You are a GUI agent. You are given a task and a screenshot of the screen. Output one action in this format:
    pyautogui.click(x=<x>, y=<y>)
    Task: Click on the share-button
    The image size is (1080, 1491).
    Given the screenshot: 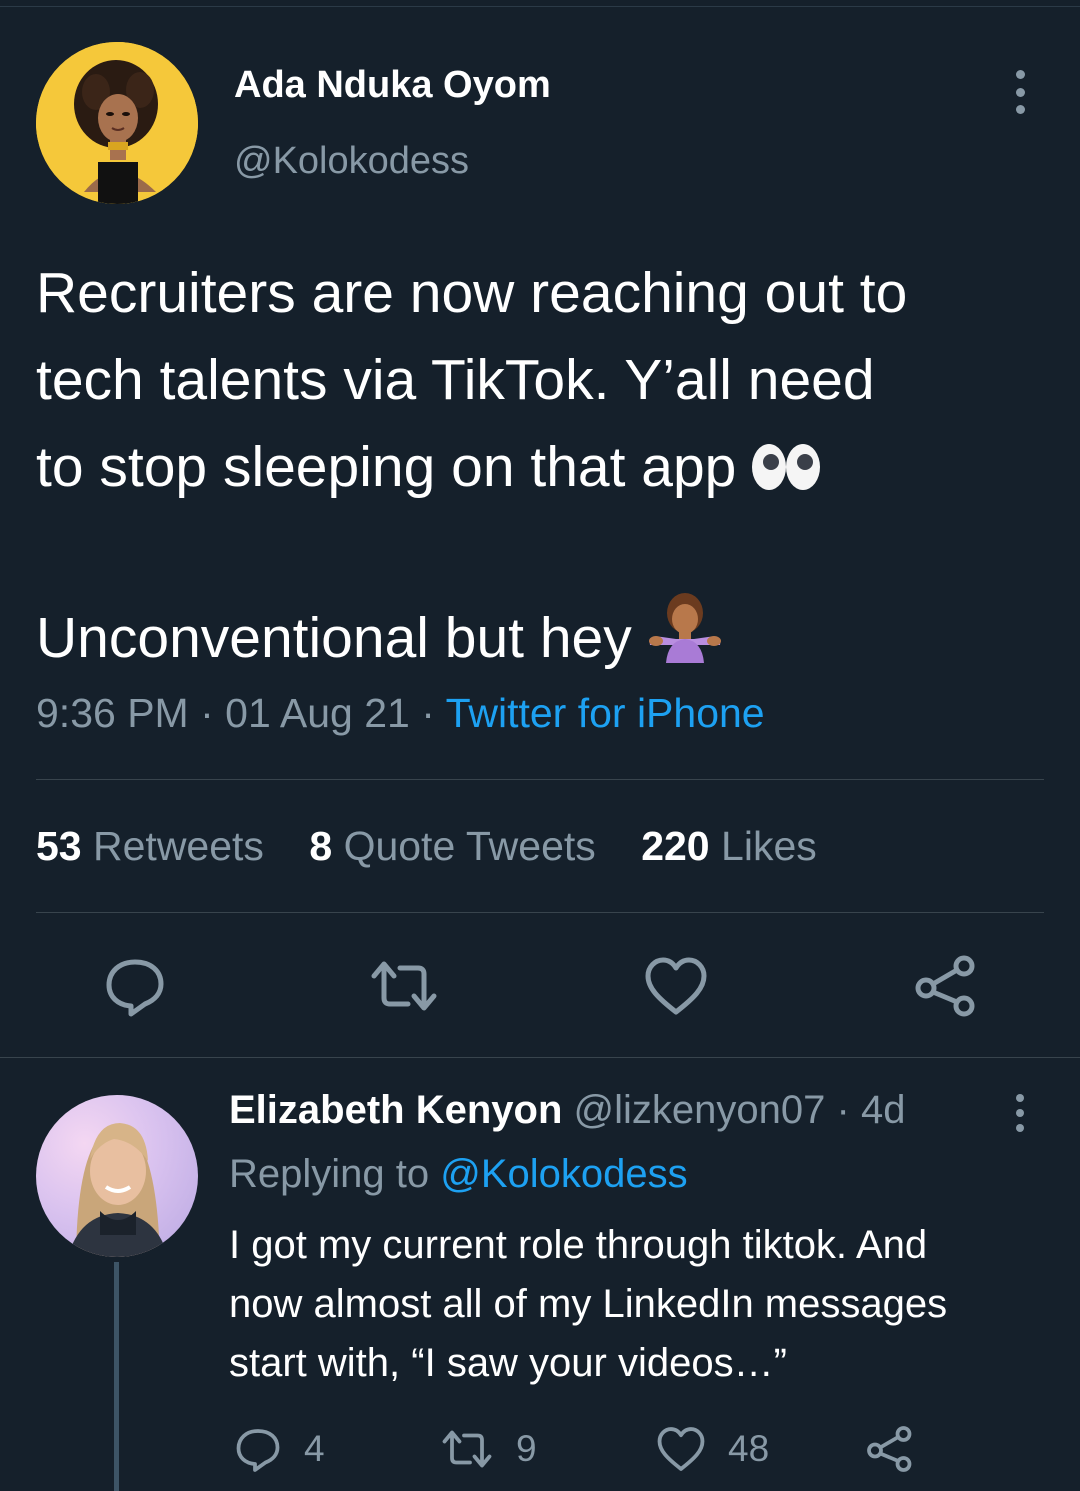 What is the action you would take?
    pyautogui.click(x=946, y=986)
    